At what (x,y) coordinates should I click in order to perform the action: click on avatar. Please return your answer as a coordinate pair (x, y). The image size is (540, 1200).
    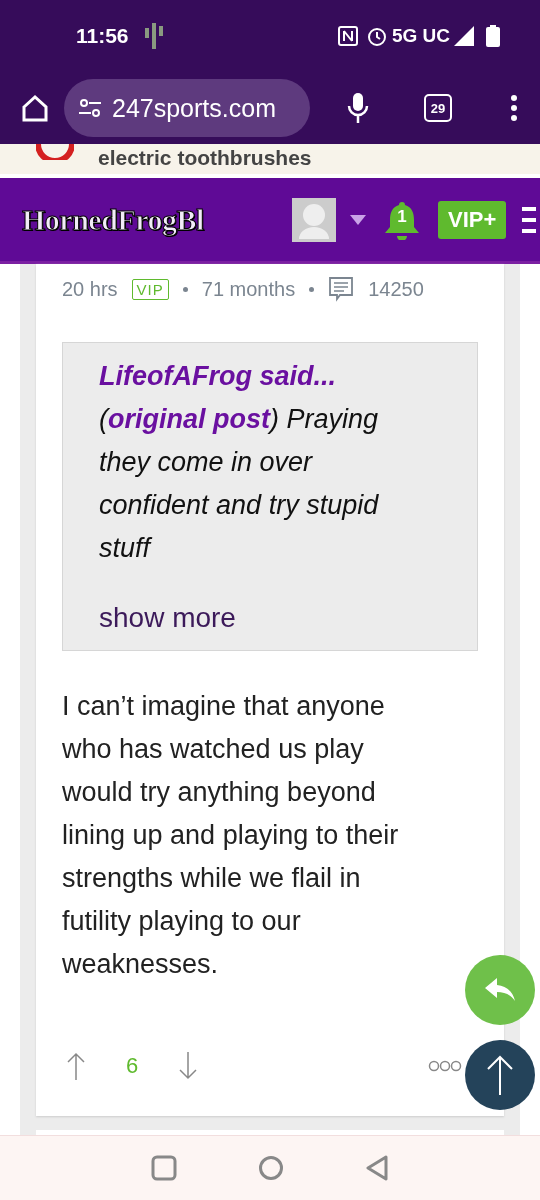
    Looking at the image, I should click on (314, 219).